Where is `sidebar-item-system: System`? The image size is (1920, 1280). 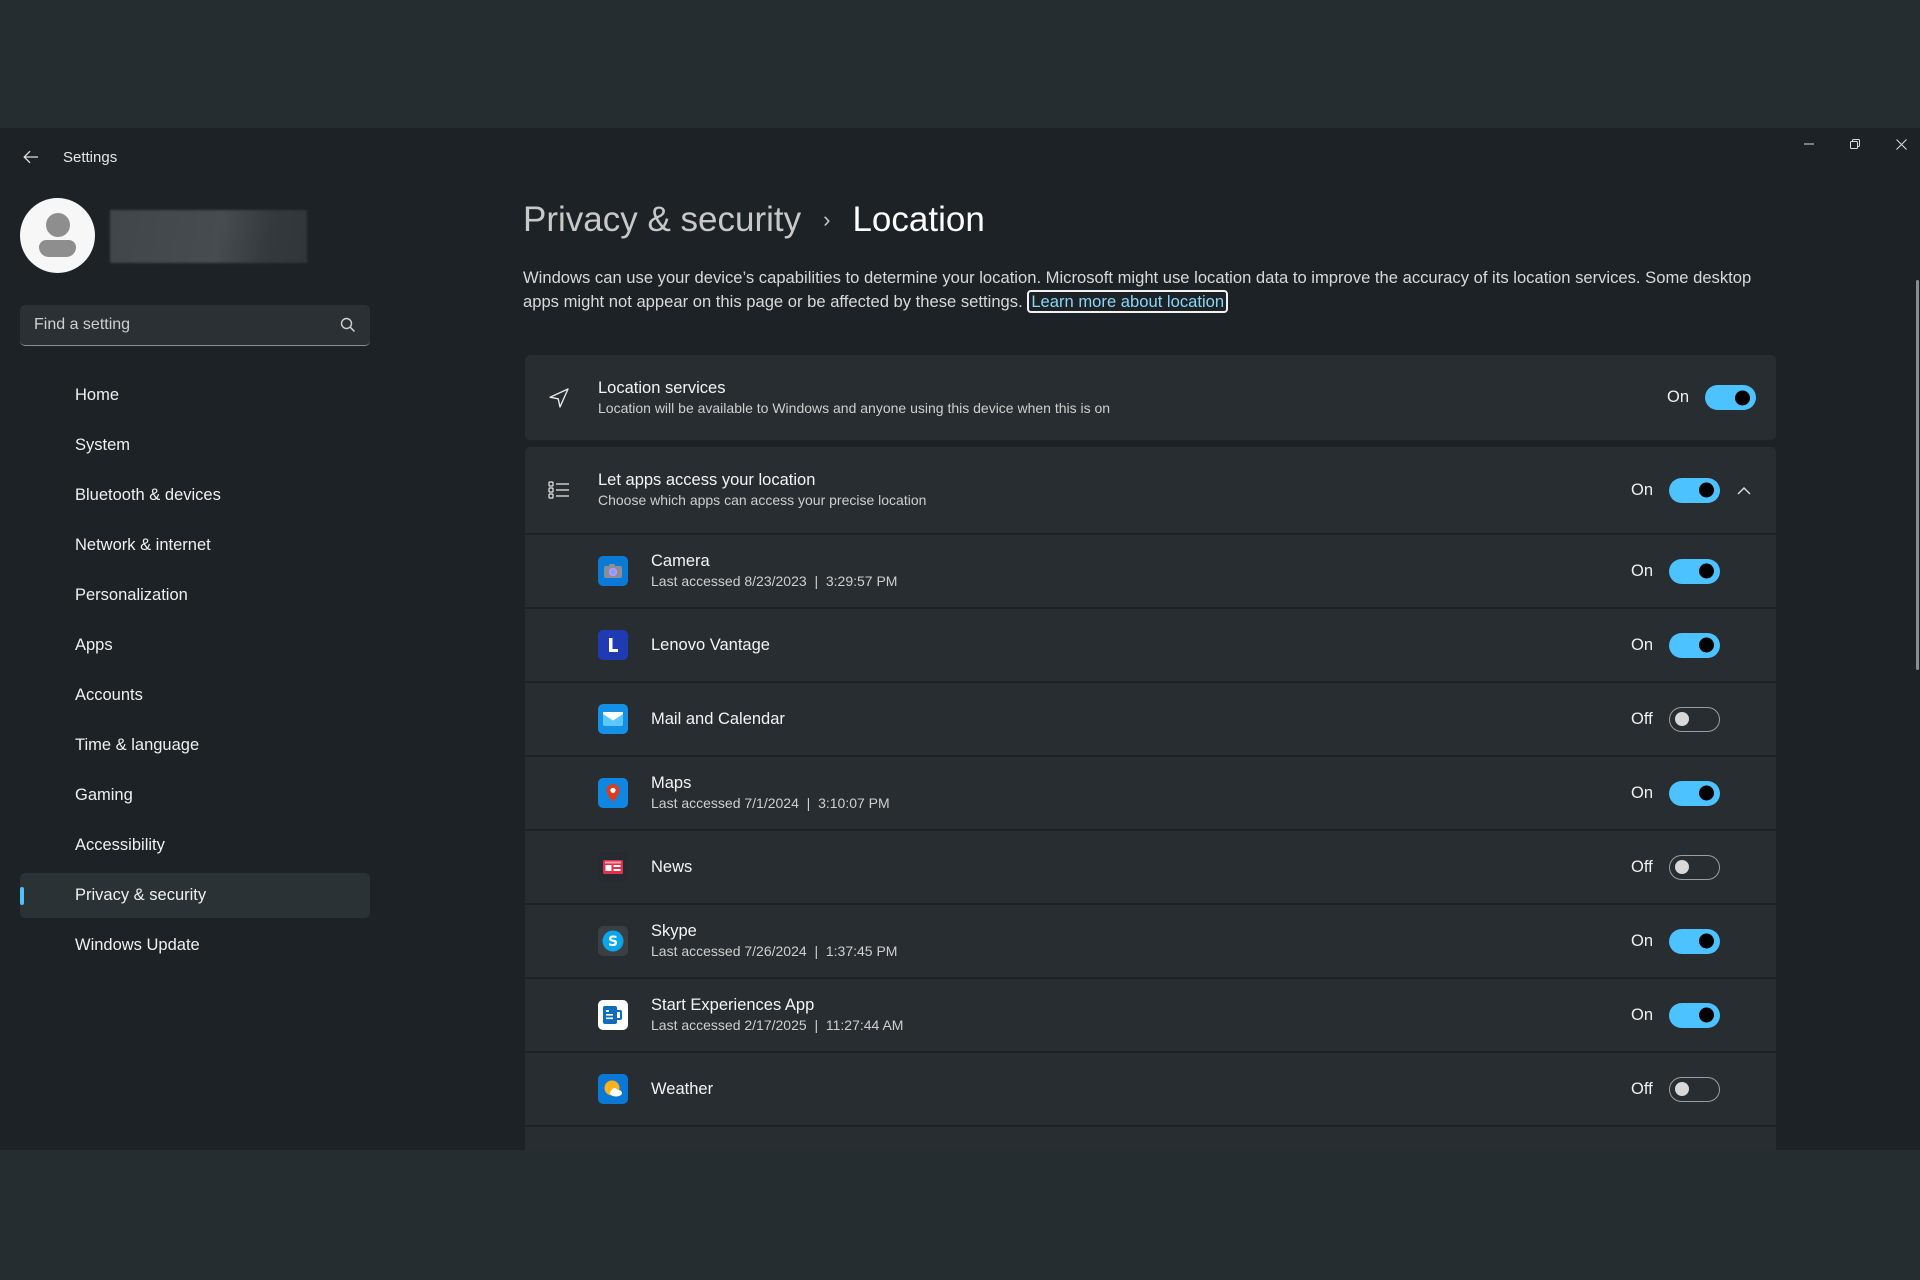 sidebar-item-system: System is located at coordinates (195, 445).